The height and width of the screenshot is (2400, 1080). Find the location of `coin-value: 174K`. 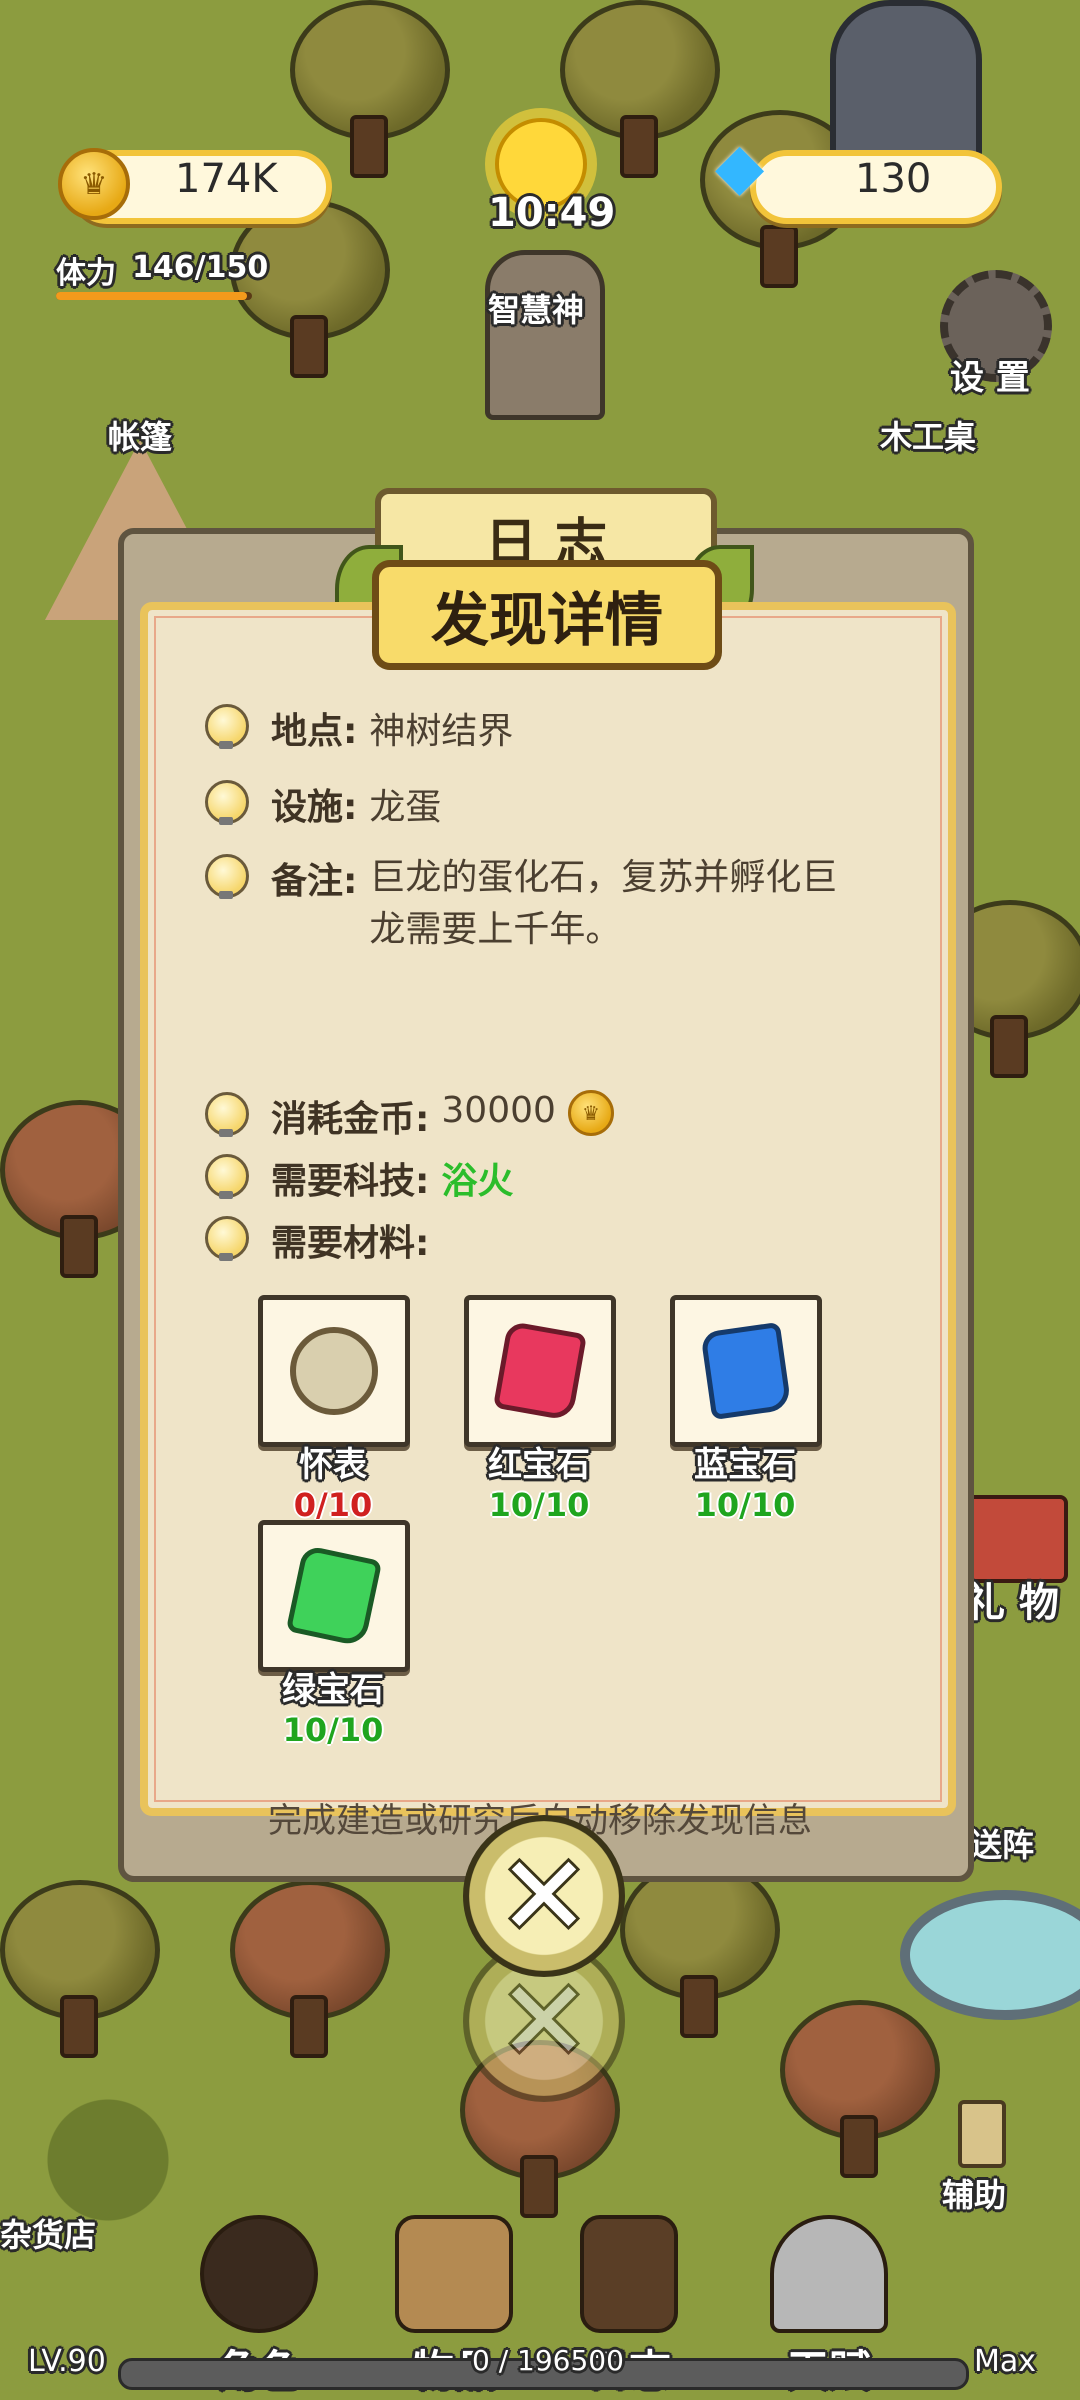

coin-value: 174K is located at coordinates (226, 179).